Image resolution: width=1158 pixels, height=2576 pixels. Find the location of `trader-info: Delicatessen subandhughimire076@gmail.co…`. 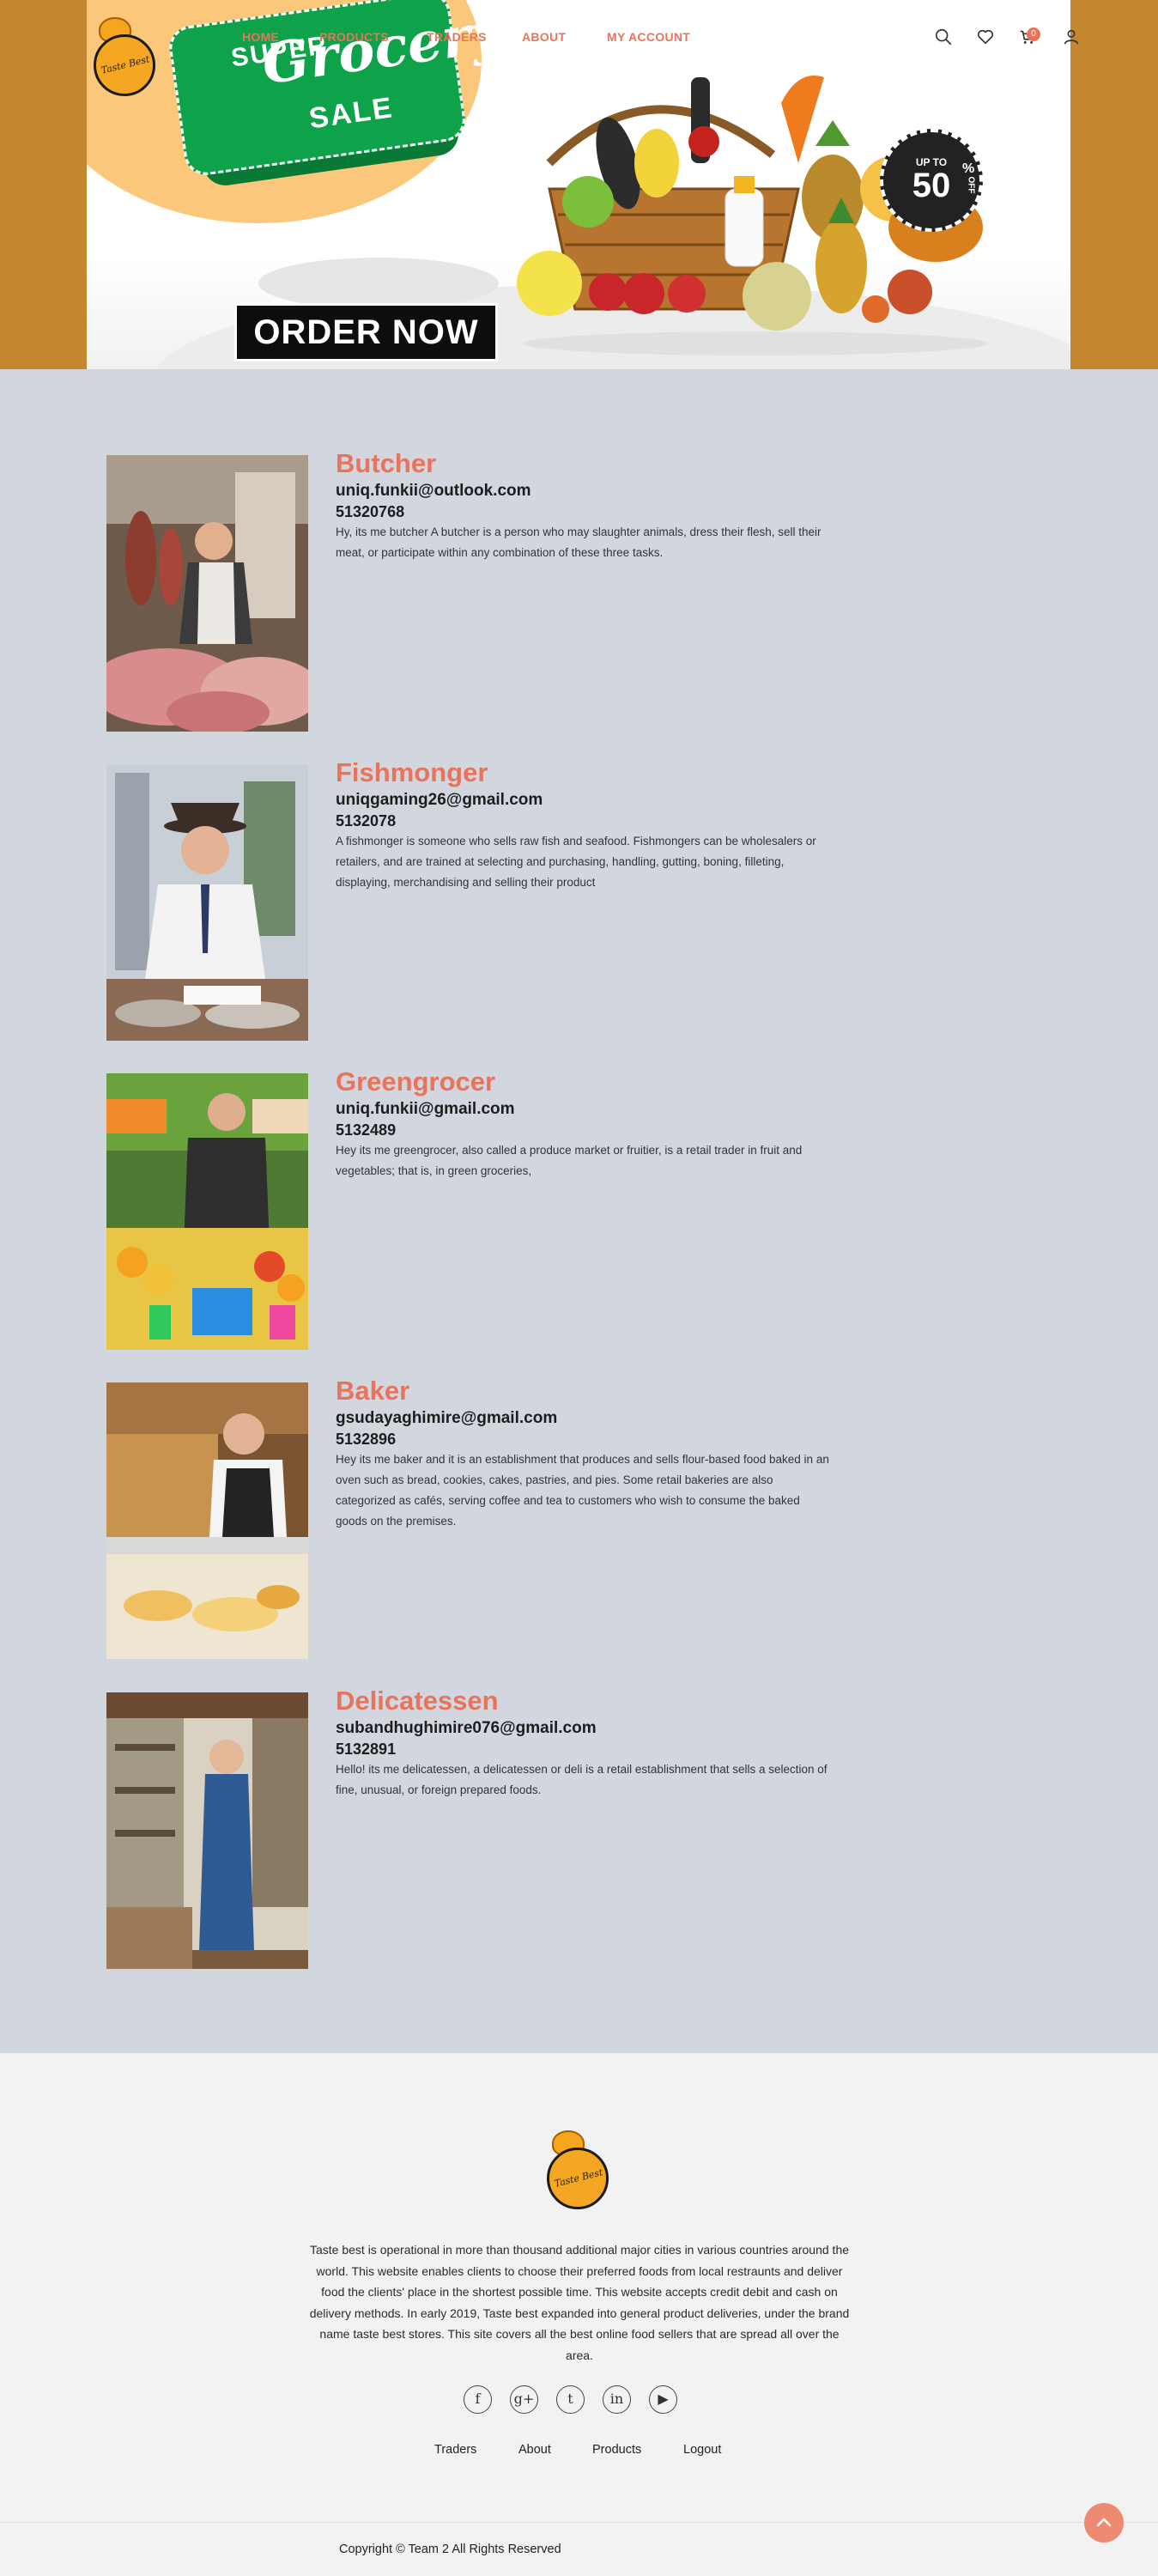

trader-info: Delicatessen subandhughimire076@gmail.co… is located at coordinates (585, 1742).